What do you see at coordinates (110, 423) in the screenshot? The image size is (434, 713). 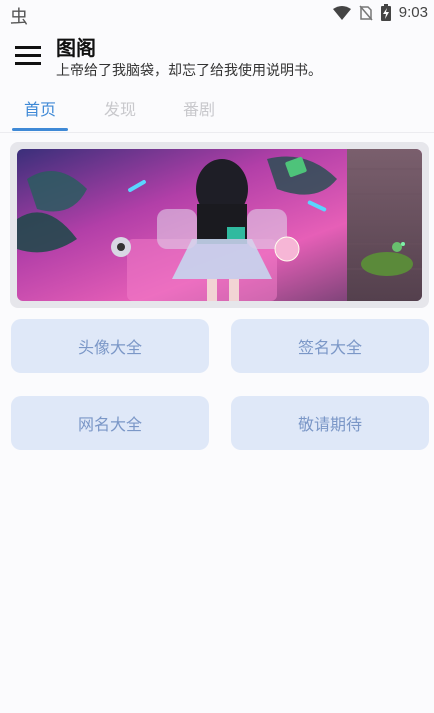 I see `tile-nicknames: 网名大全` at bounding box center [110, 423].